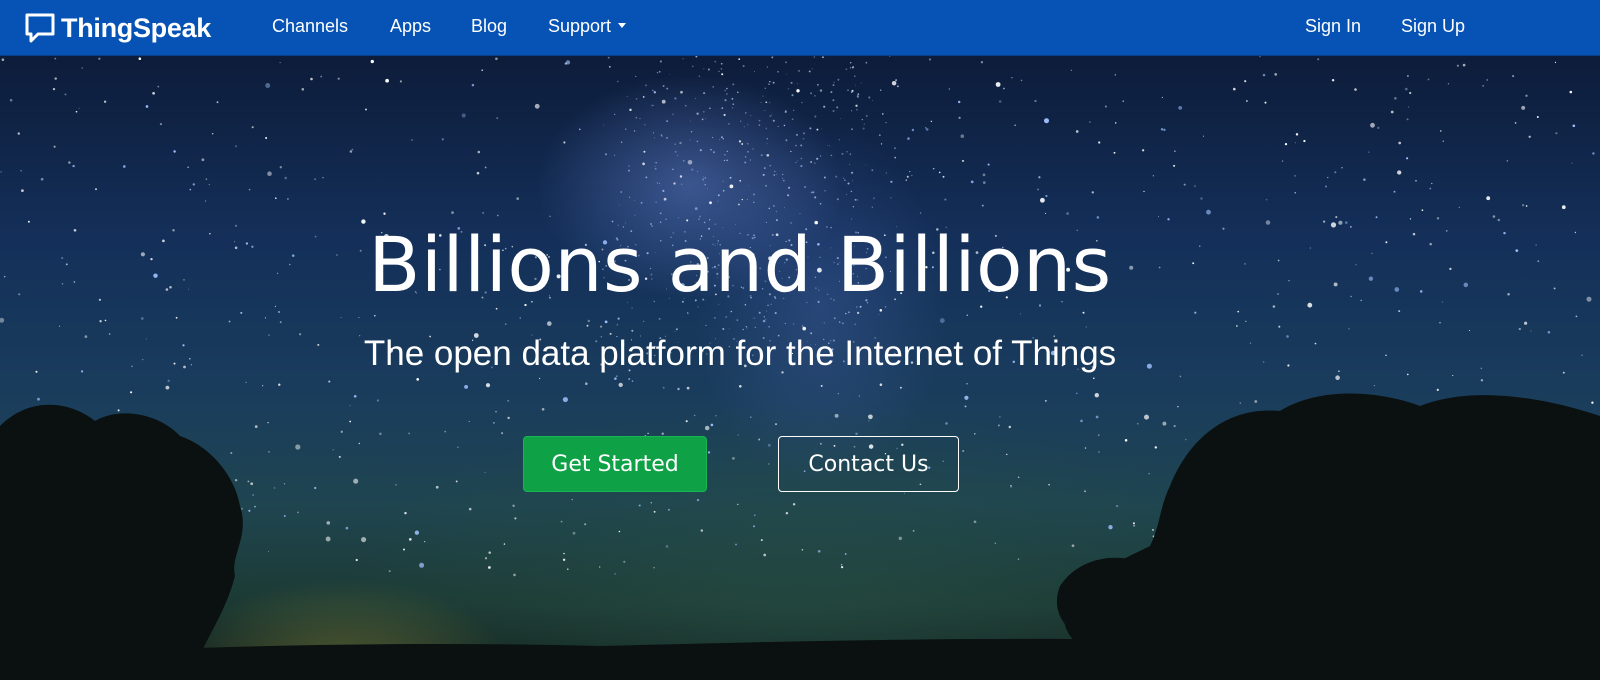  What do you see at coordinates (1433, 26) in the screenshot?
I see `nav-sign-up: Sign Up` at bounding box center [1433, 26].